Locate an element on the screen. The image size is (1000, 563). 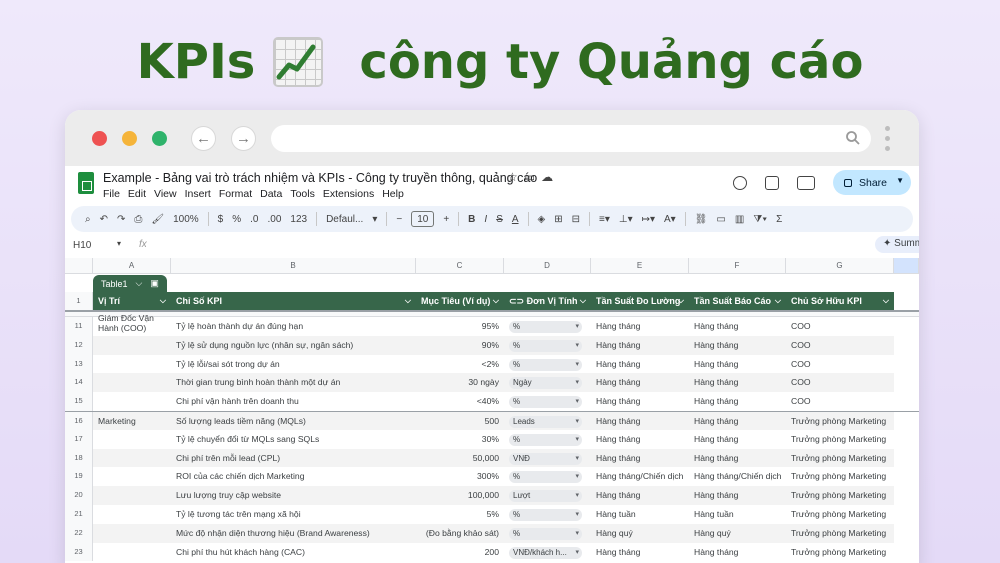
cell-target: (Đo bằng khảo sát) is located at coordinates (460, 533).